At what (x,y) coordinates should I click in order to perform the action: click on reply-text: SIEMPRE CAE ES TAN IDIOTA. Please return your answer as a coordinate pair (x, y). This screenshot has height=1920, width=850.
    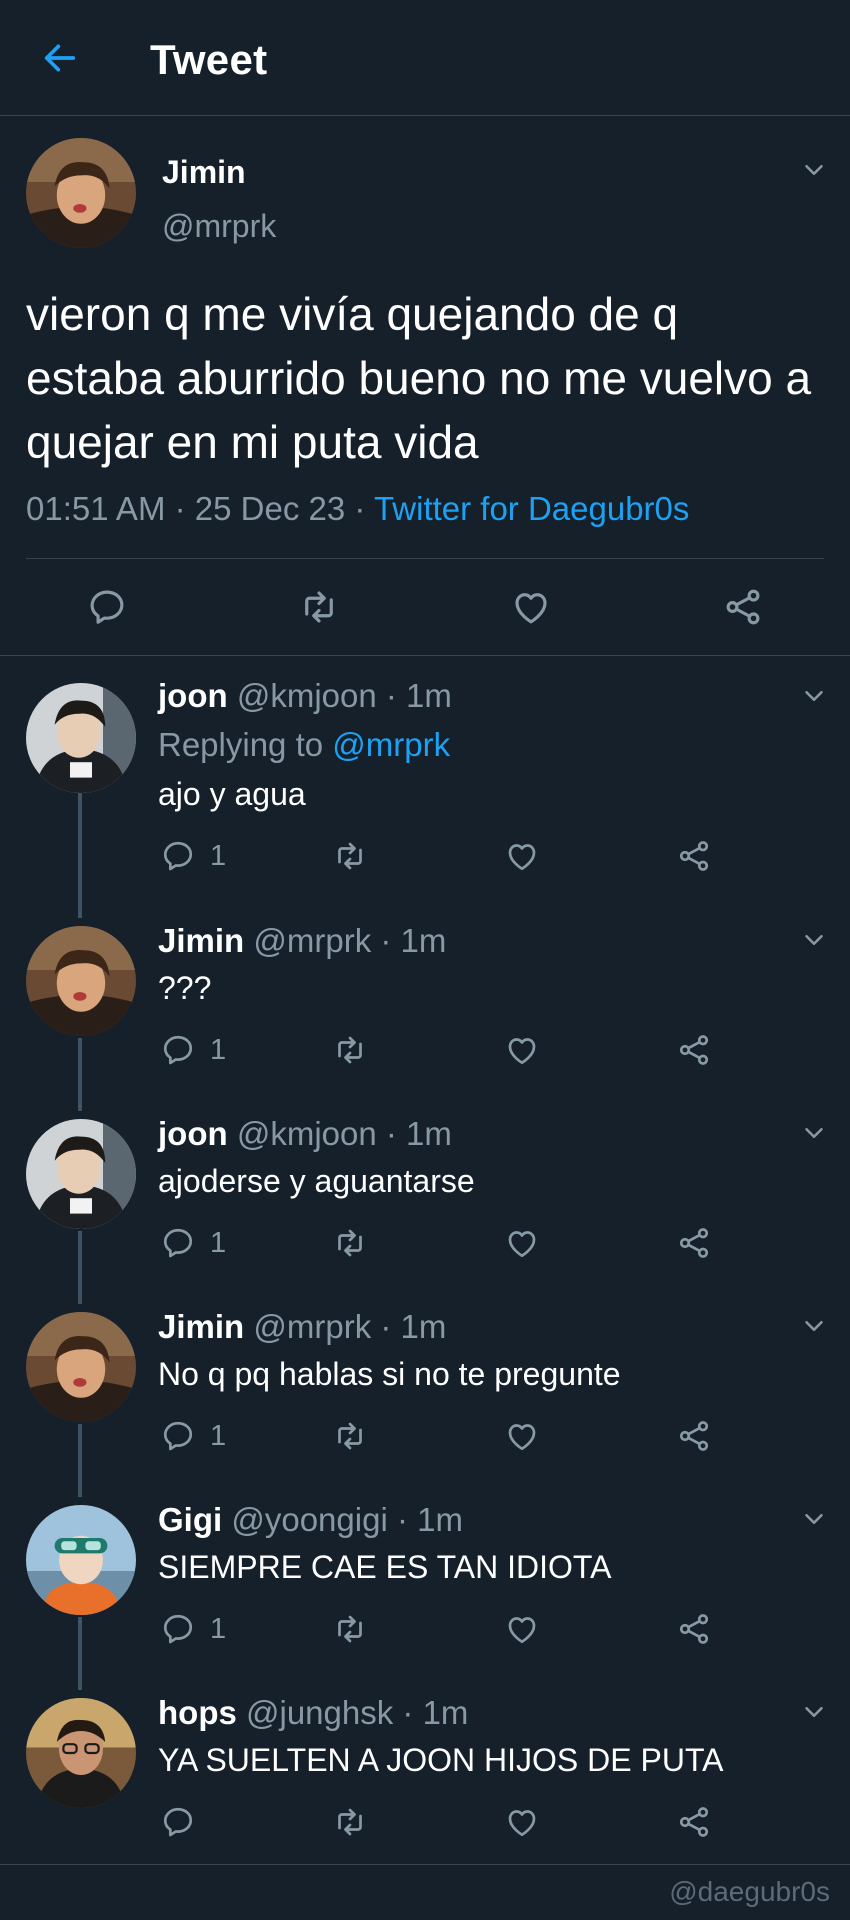
    Looking at the image, I should click on (385, 1567).